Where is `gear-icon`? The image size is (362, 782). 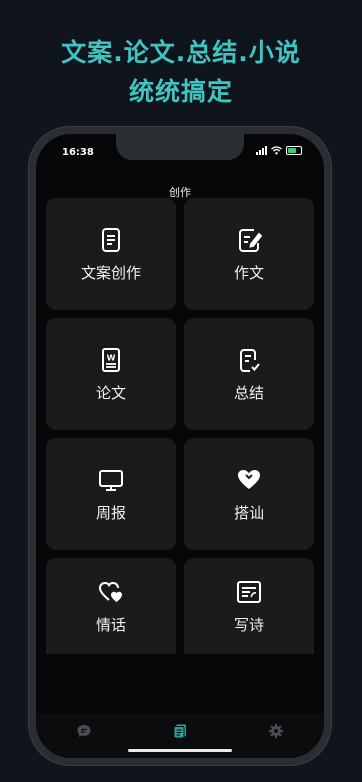
gear-icon is located at coordinates (276, 731).